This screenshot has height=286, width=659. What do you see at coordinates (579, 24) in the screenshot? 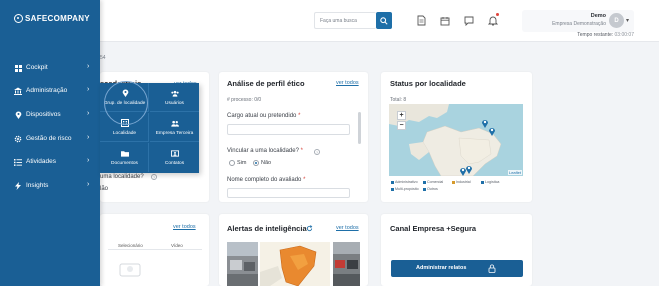
I see `user-company: Empresa Demonstração` at bounding box center [579, 24].